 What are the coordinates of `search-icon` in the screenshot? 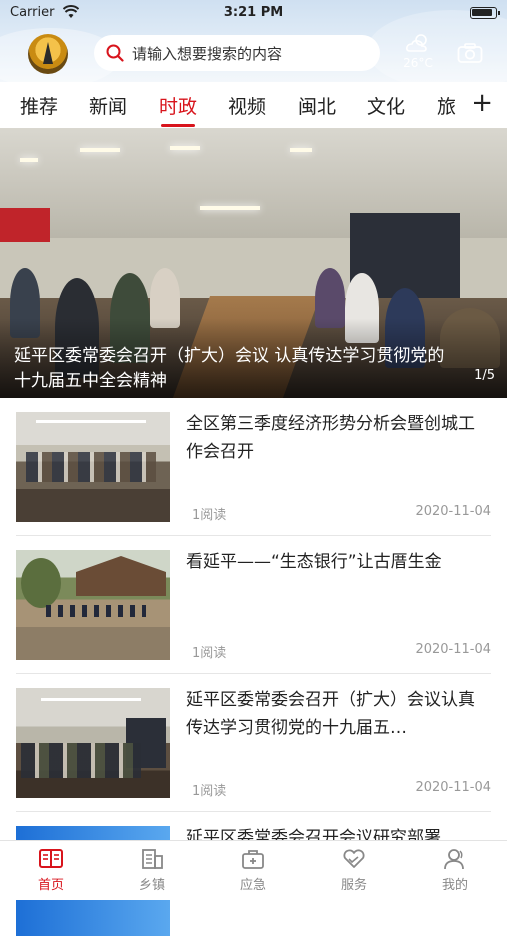 It's located at (115, 53).